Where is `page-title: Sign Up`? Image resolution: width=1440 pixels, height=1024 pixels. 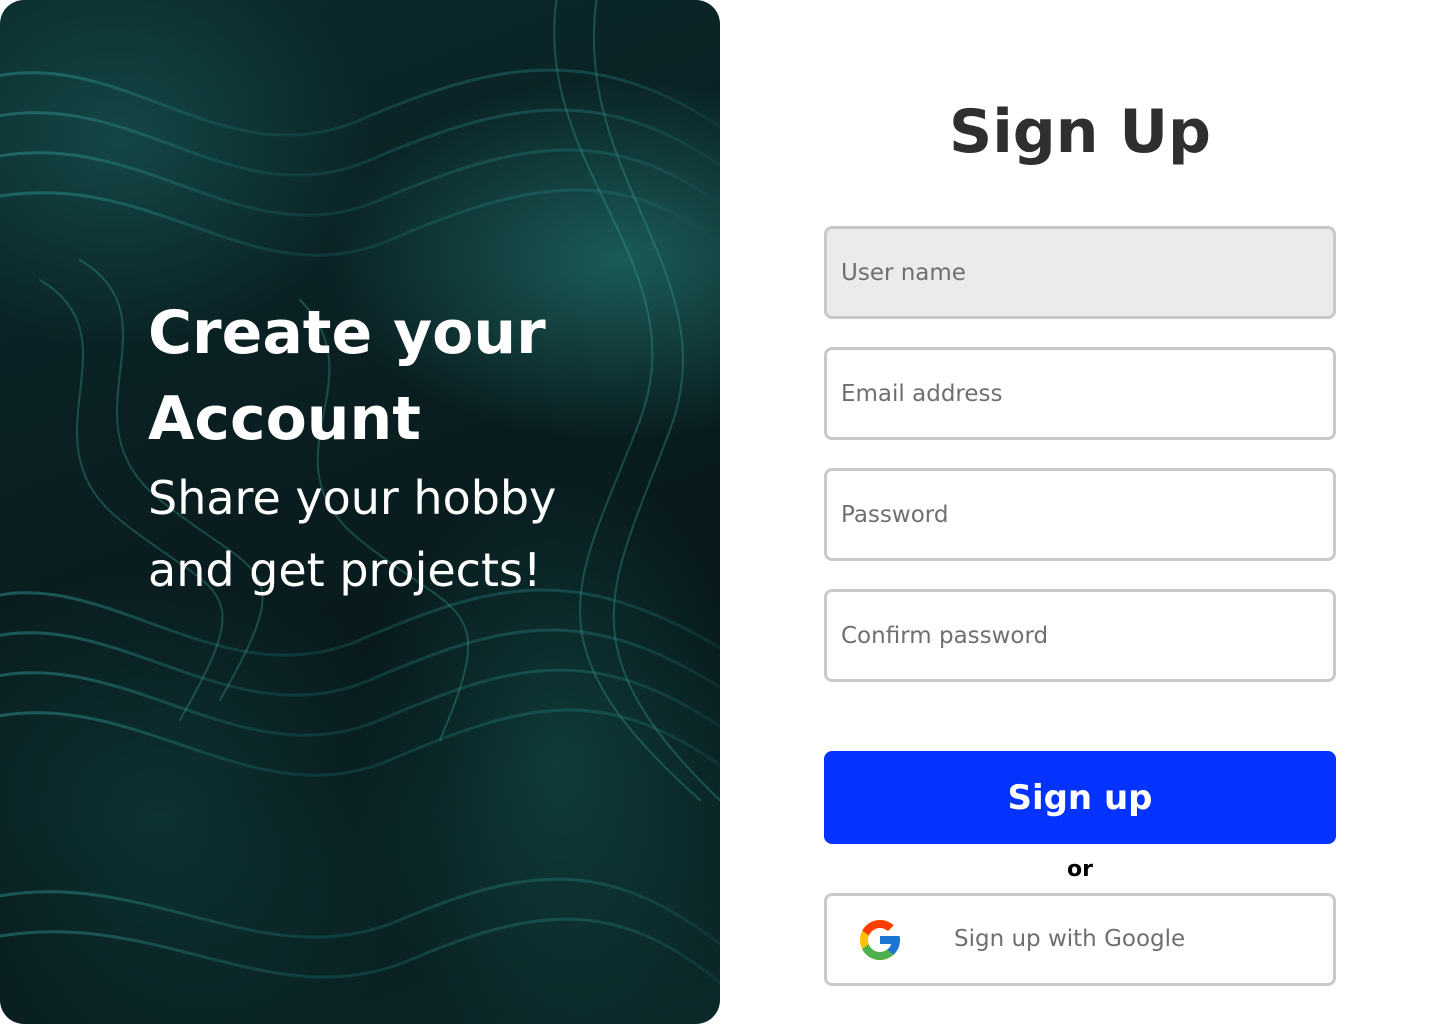 page-title: Sign Up is located at coordinates (1079, 132).